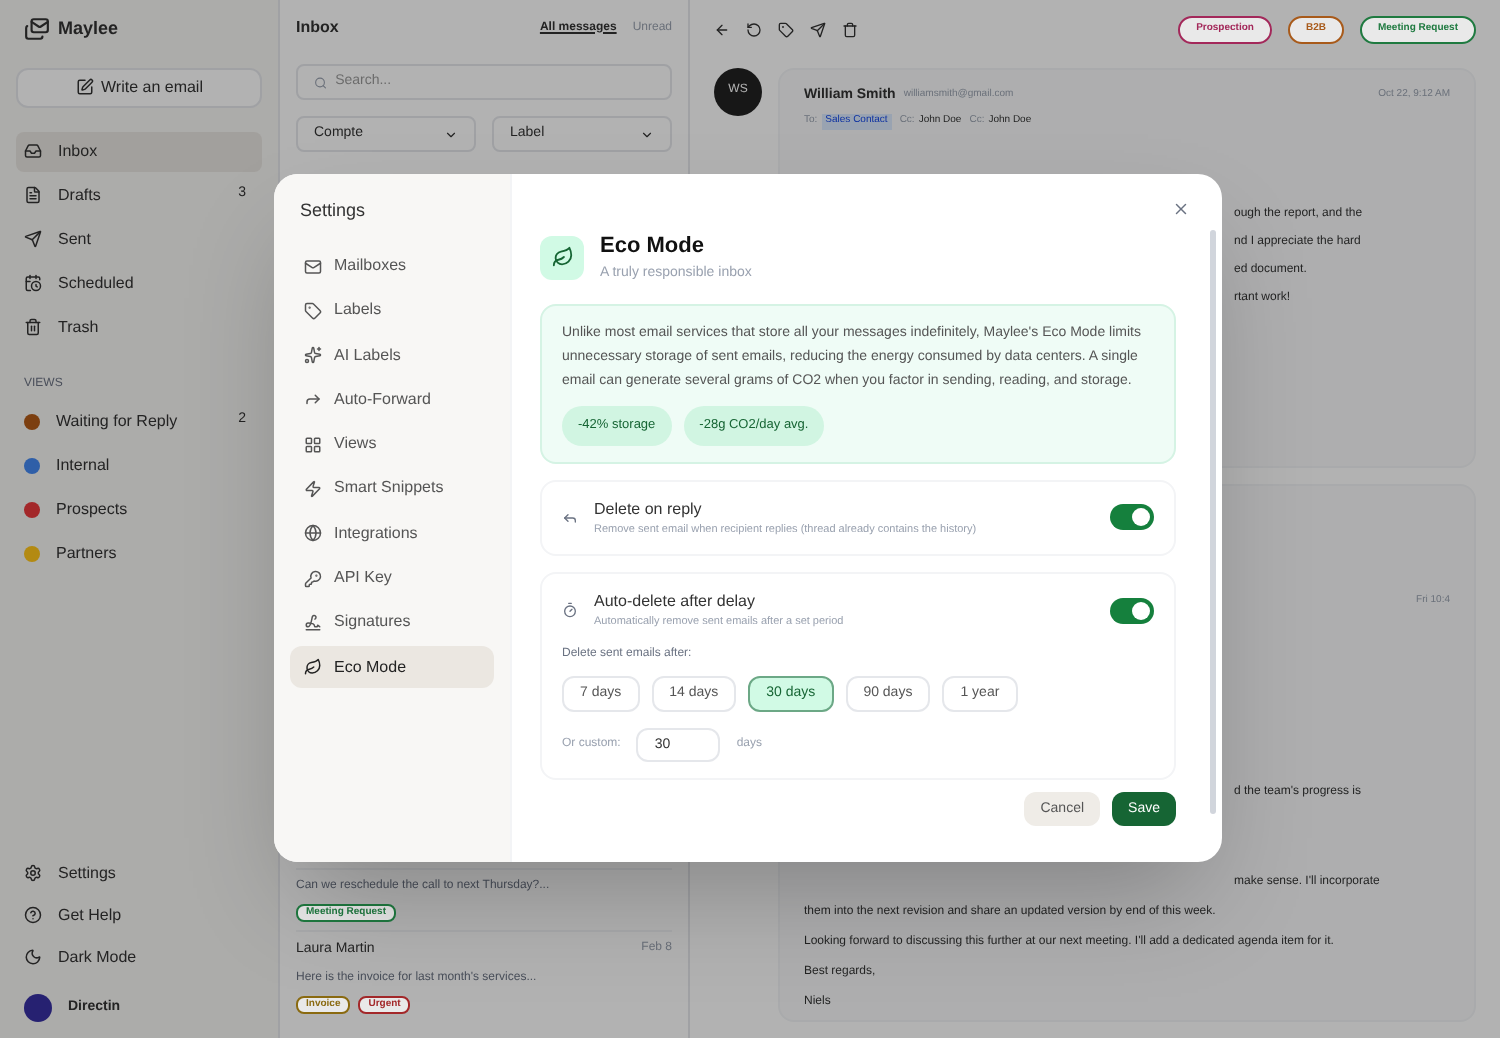  I want to click on moon-icon, so click(33, 957).